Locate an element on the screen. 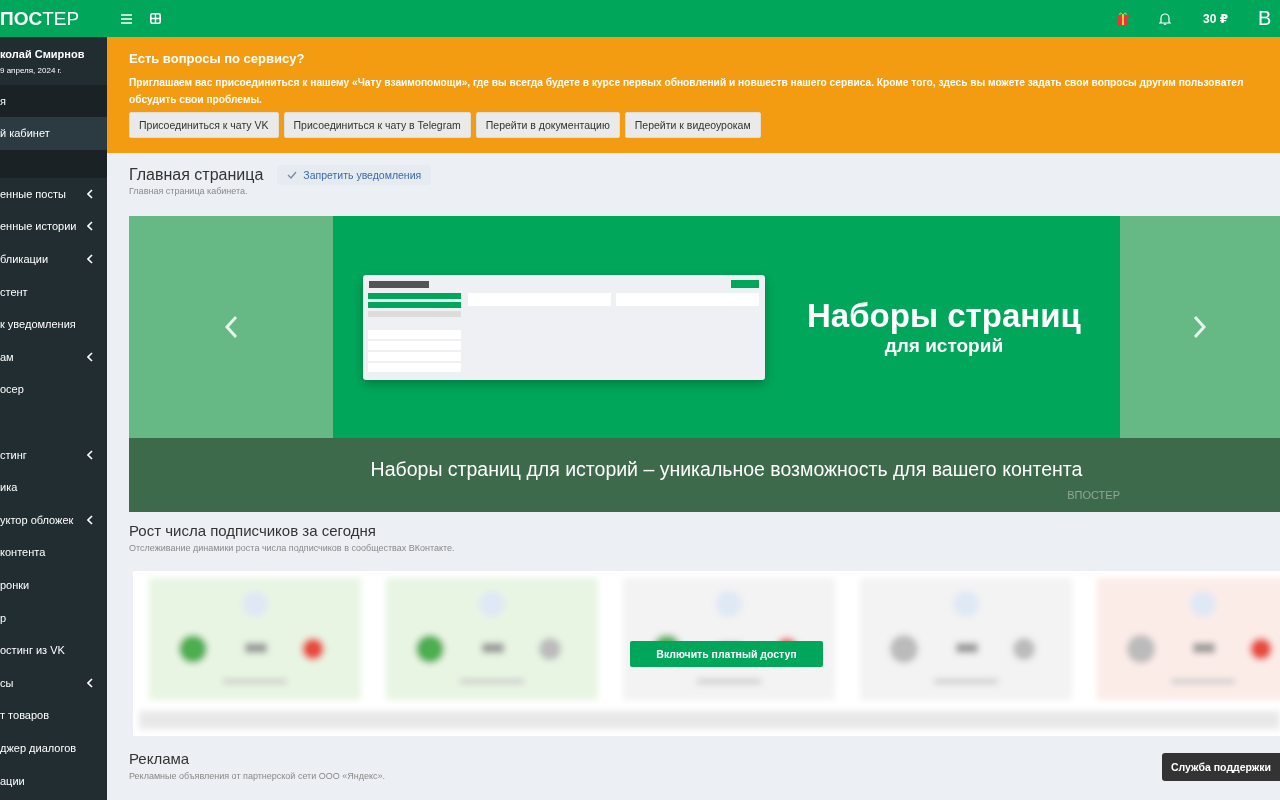  sidebar-item: остинг из VK is located at coordinates (53, 650).